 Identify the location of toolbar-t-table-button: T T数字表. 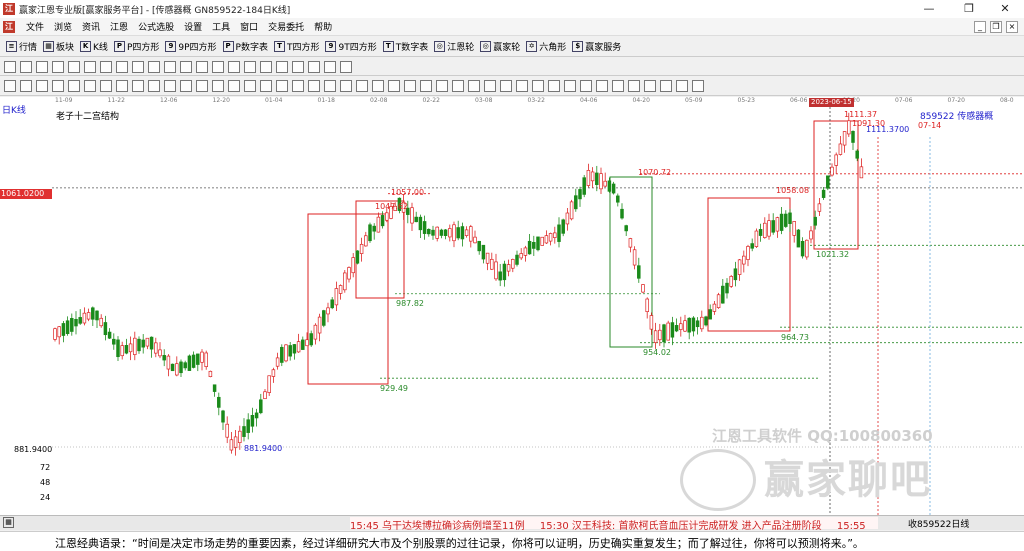
(405, 46).